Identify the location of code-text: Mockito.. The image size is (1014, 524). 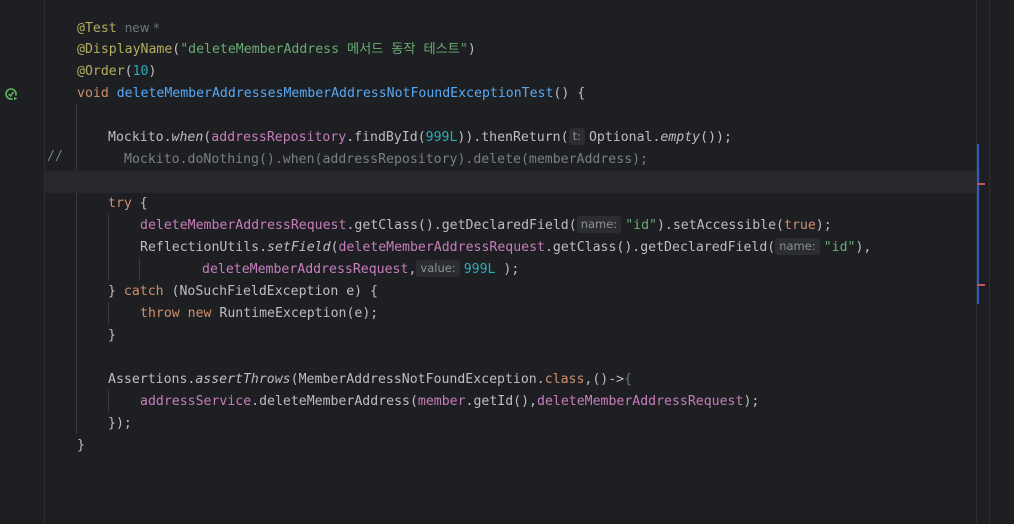
(140, 137).